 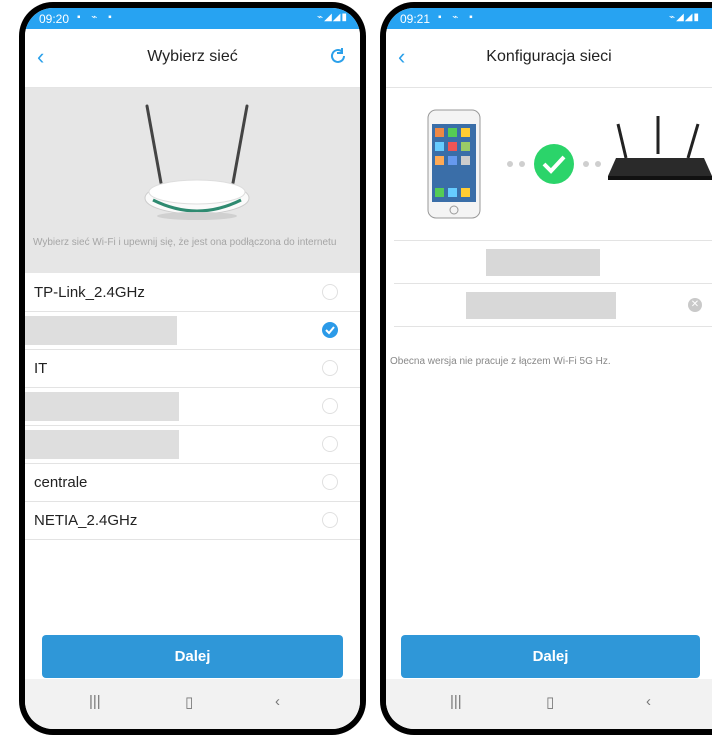 What do you see at coordinates (415, 19) in the screenshot?
I see `status-time: 09:21` at bounding box center [415, 19].